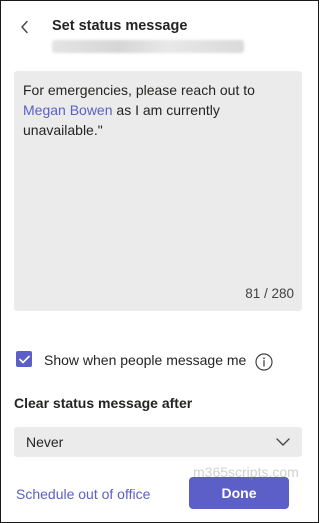 This screenshot has width=320, height=523. What do you see at coordinates (103, 403) in the screenshot?
I see `clear-after-heading: Clear status message after` at bounding box center [103, 403].